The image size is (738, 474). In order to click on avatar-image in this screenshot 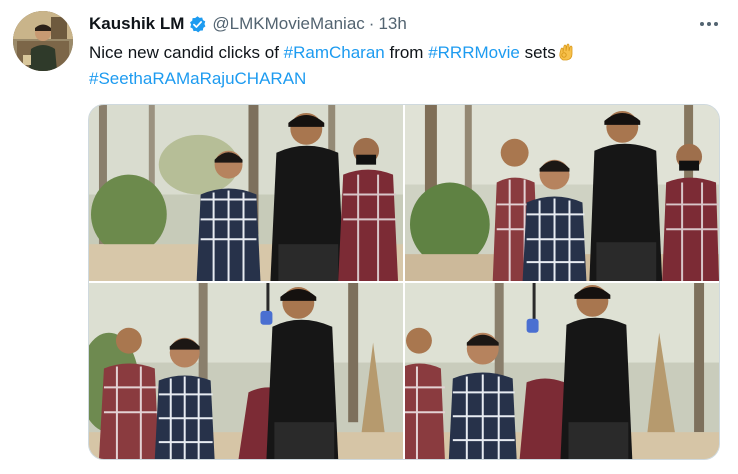, I will do `click(43, 41)`.